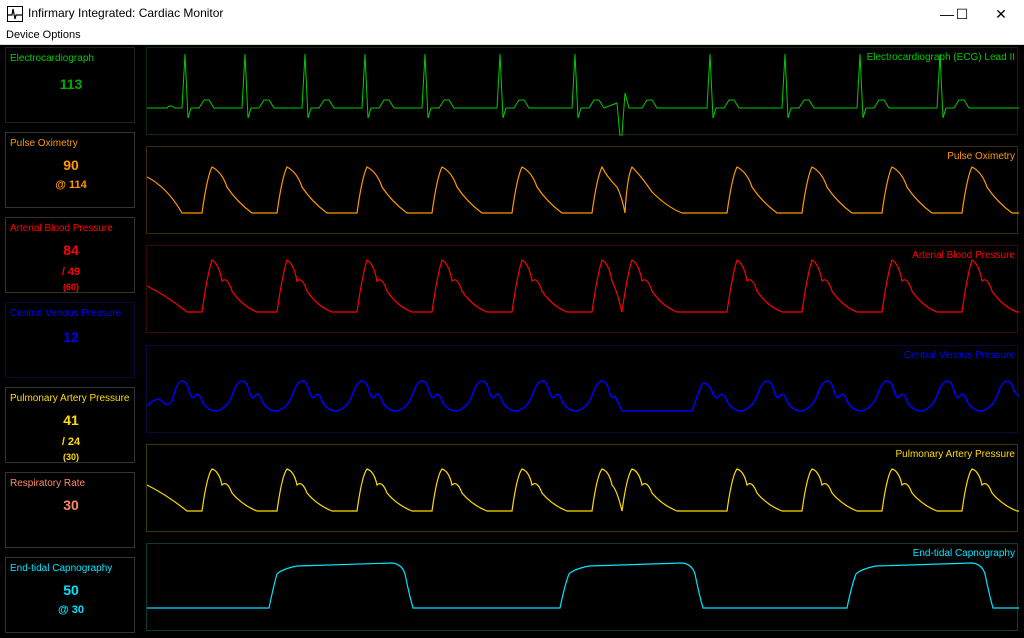 Image resolution: width=1024 pixels, height=638 pixels. I want to click on app-heart-monitor-icon, so click(15, 14).